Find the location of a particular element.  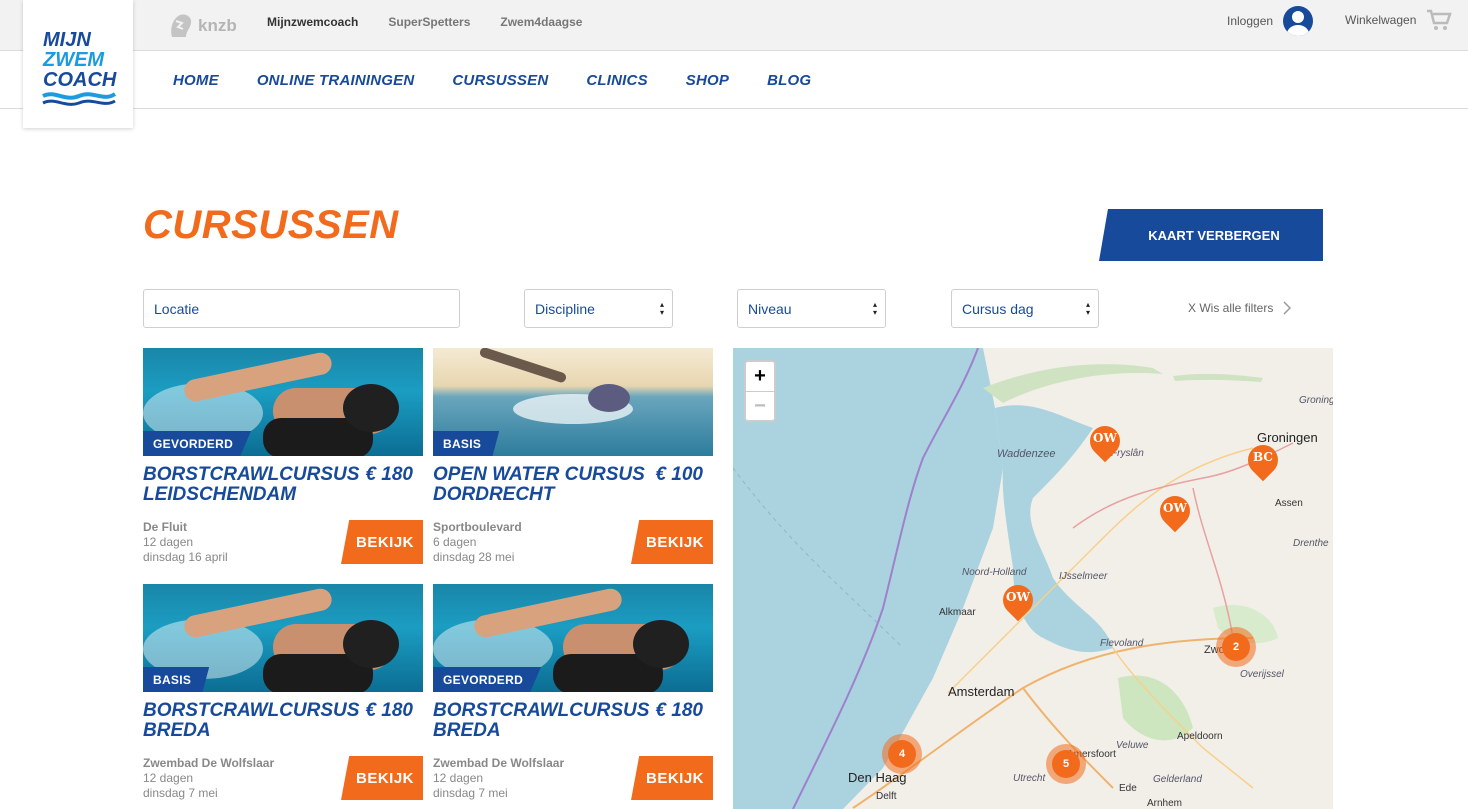

map-cluster: 2 is located at coordinates (1236, 647).